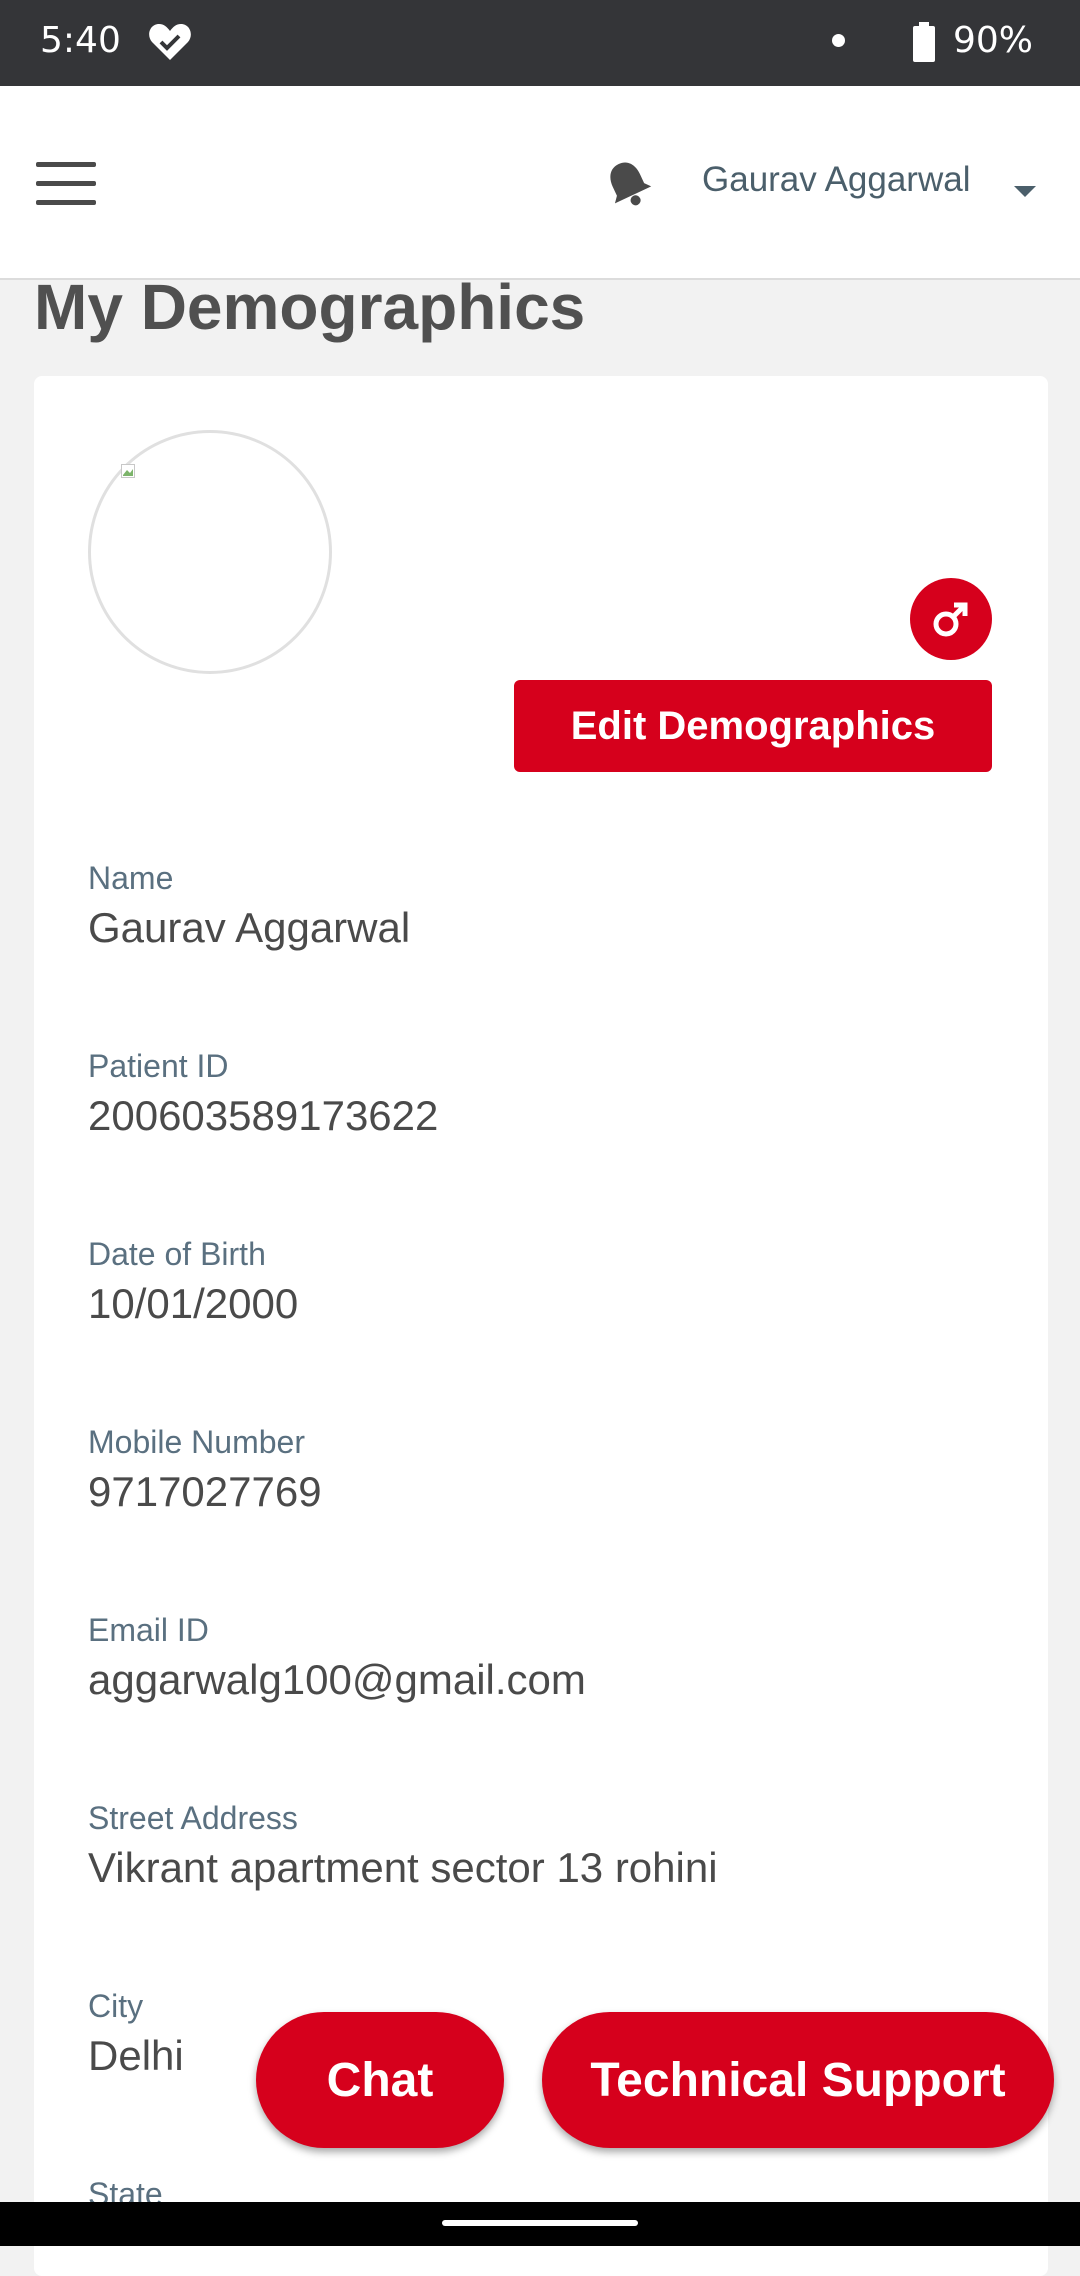 The height and width of the screenshot is (2276, 1080). I want to click on status-bar: 5:40 90%, so click(540, 43).